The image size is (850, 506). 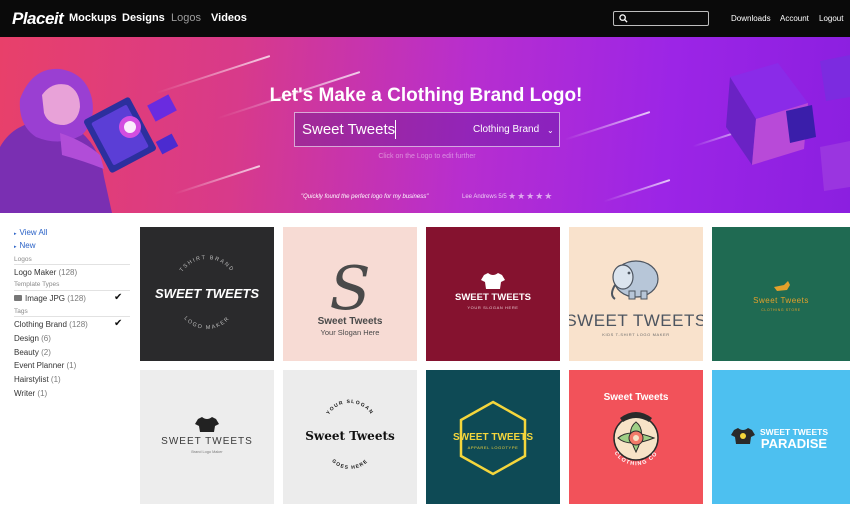 I want to click on logo-slogan-text: KIDS T-SHIRT LOGO MAKER, so click(x=636, y=334).